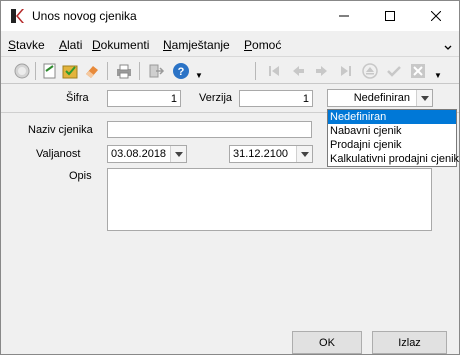 The width and height of the screenshot is (460, 355). I want to click on menu-alati: Alati, so click(70, 45).